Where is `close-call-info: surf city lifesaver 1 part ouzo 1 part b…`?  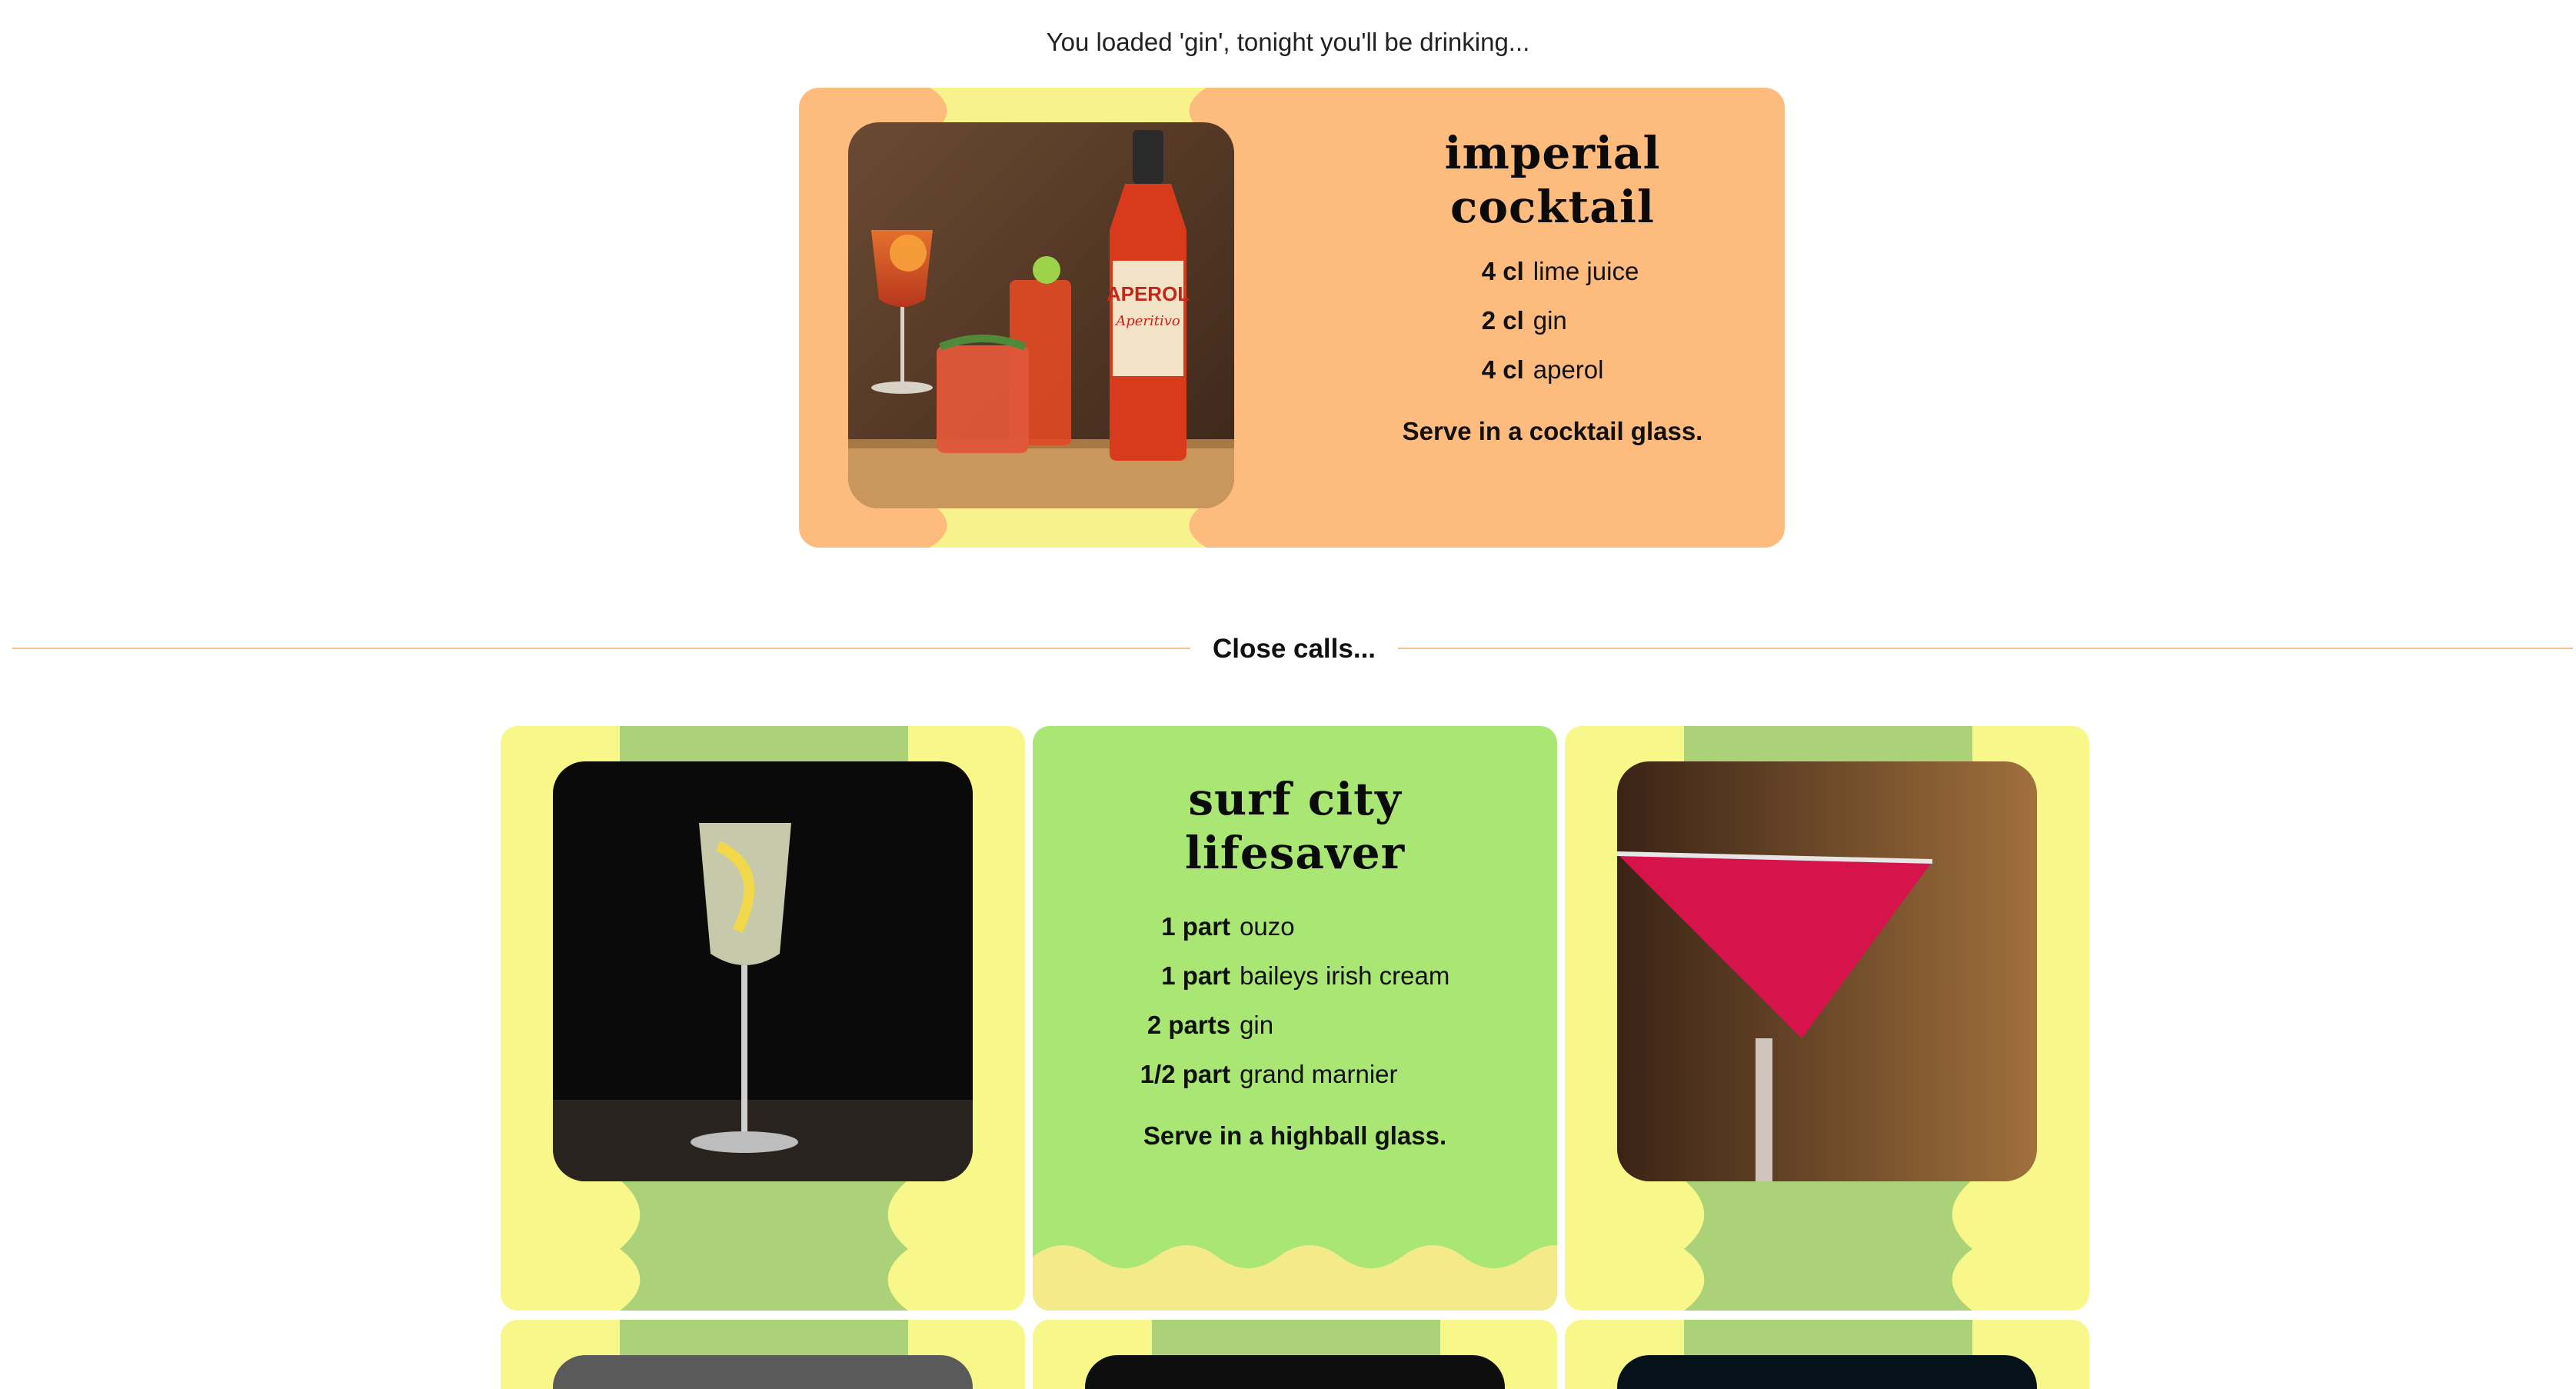
close-call-info: surf city lifesaver 1 part ouzo 1 part b… is located at coordinates (1295, 961).